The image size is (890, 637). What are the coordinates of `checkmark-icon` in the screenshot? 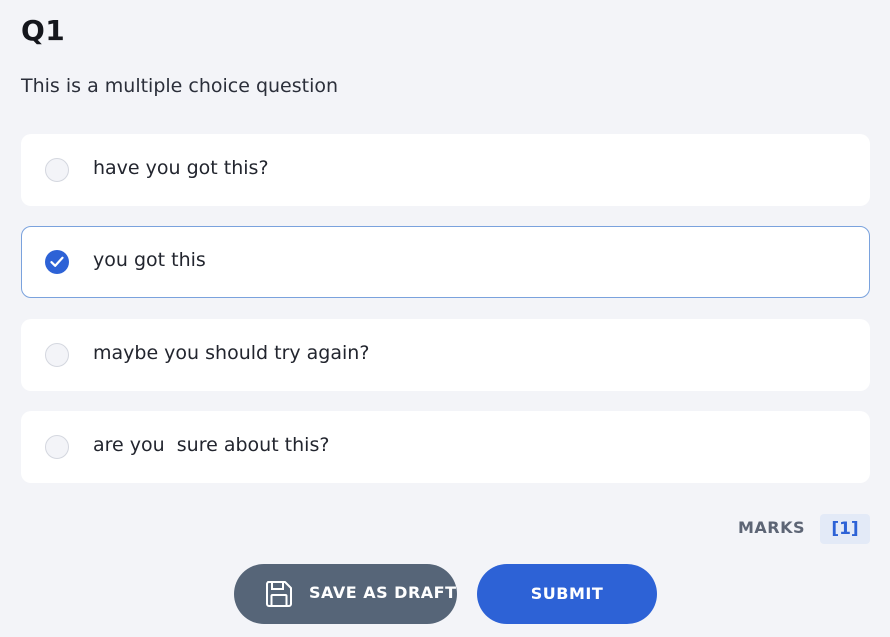 It's located at (57, 261).